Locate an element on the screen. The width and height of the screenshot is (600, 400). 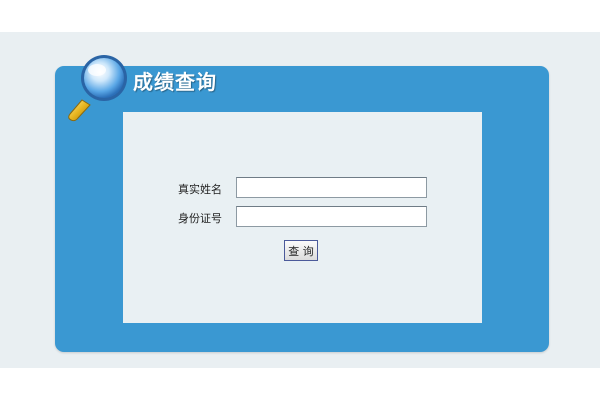
real-name-input is located at coordinates (331, 187).